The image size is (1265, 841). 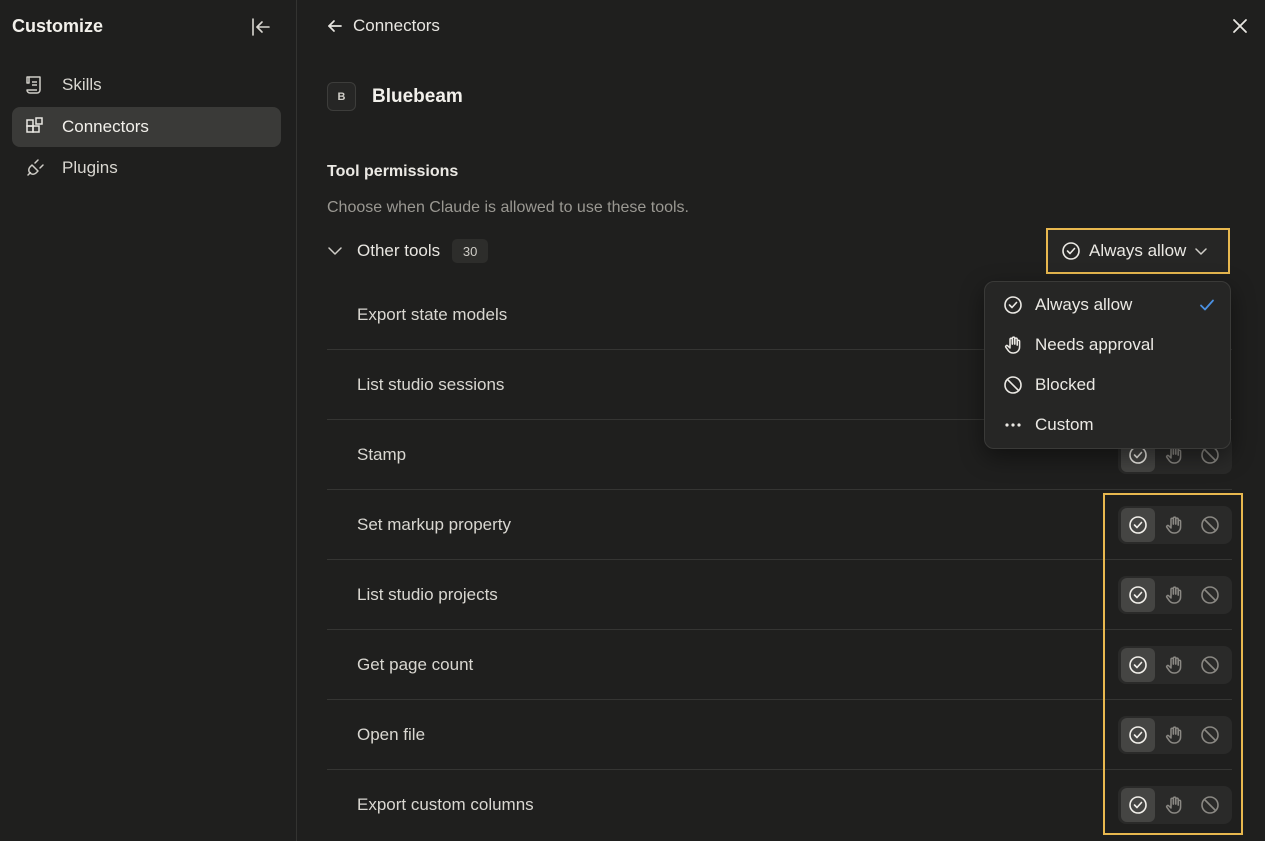 What do you see at coordinates (431, 384) in the screenshot?
I see `tool-name: List studio sessions` at bounding box center [431, 384].